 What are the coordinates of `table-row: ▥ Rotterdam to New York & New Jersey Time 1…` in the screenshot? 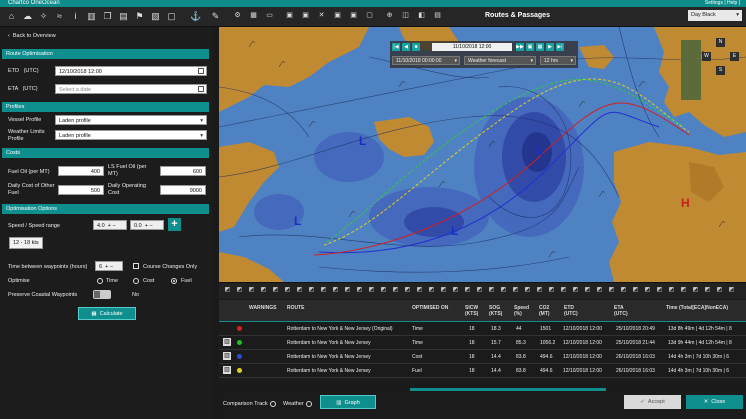 It's located at (482, 343).